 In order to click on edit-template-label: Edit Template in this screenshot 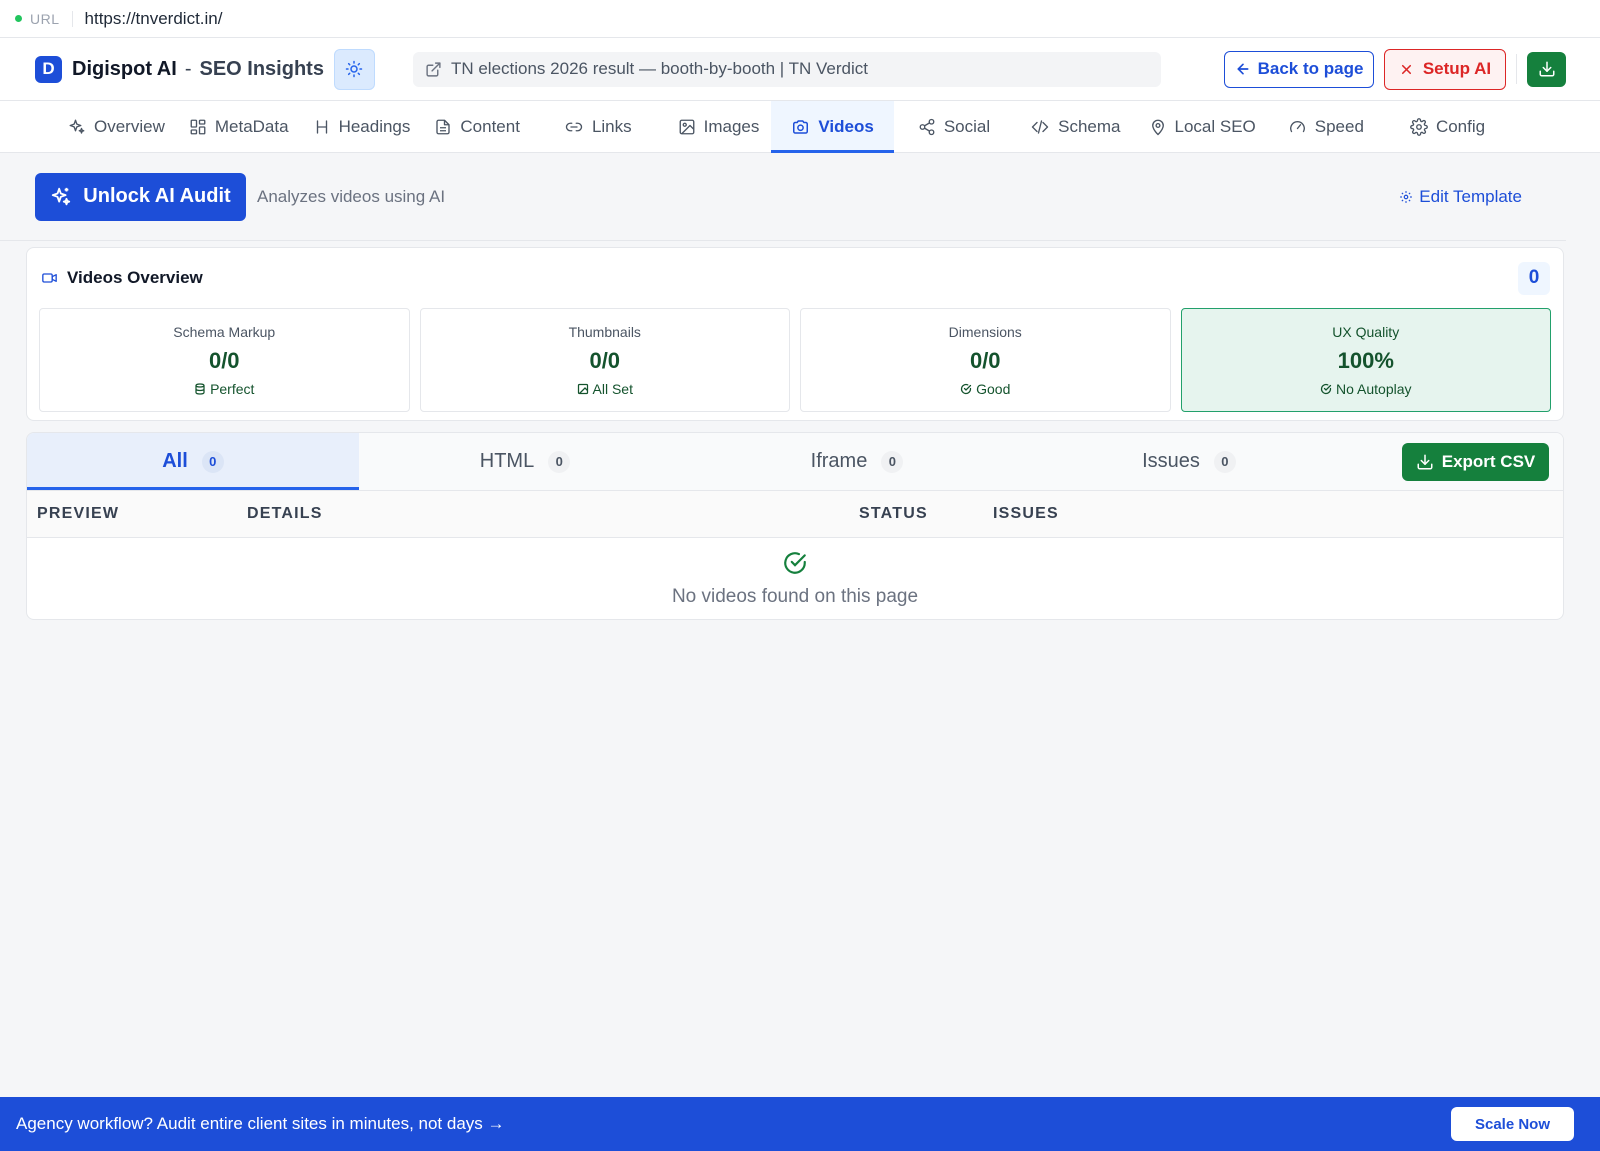, I will do `click(1470, 196)`.